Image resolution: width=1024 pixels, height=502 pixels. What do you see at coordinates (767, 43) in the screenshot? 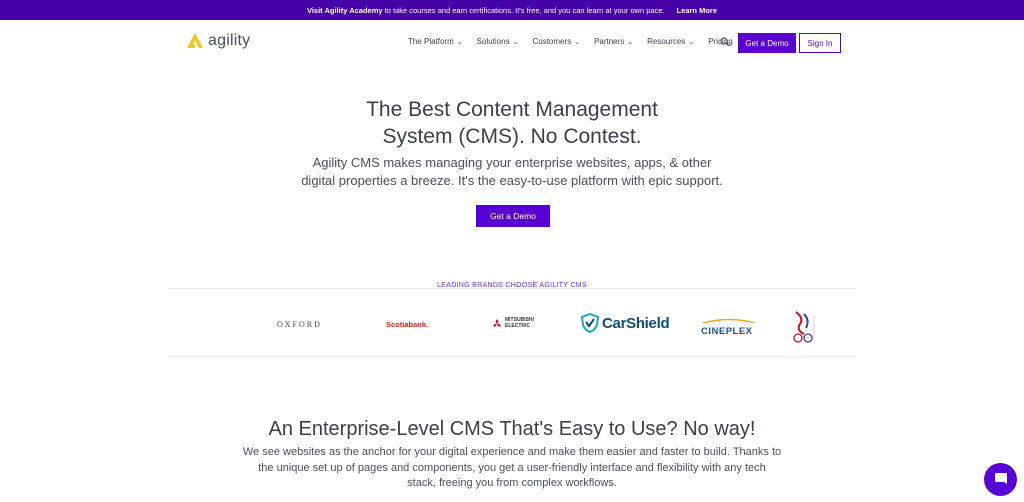
I see `get-demo-nav-button: Get a Demo` at bounding box center [767, 43].